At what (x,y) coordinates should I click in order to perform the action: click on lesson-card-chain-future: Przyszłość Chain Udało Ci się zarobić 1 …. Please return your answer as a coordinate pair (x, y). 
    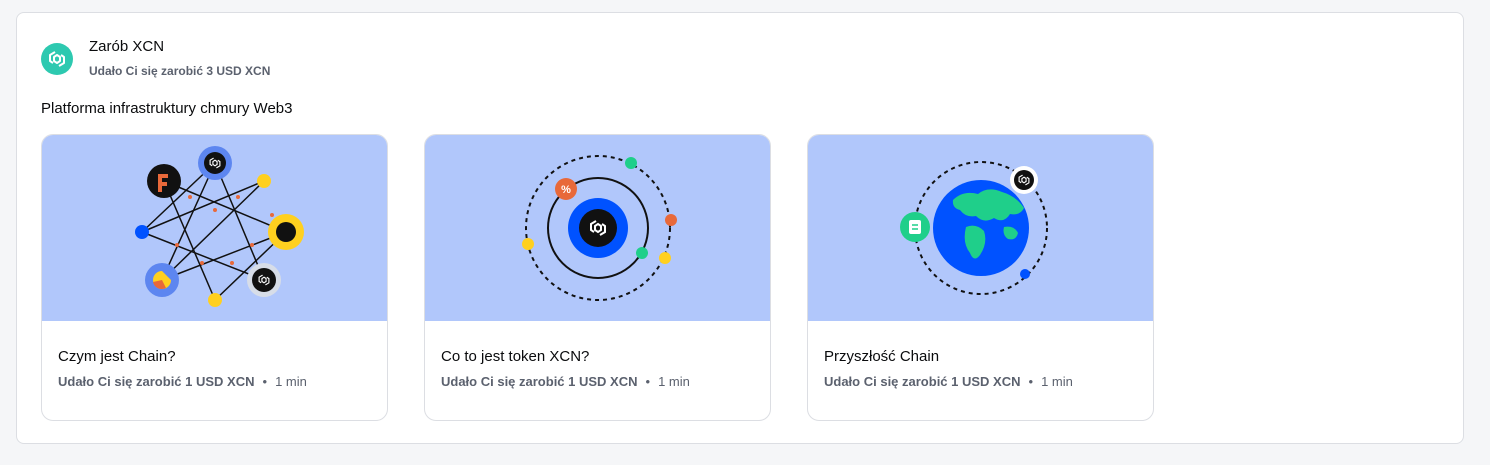
    Looking at the image, I should click on (980, 277).